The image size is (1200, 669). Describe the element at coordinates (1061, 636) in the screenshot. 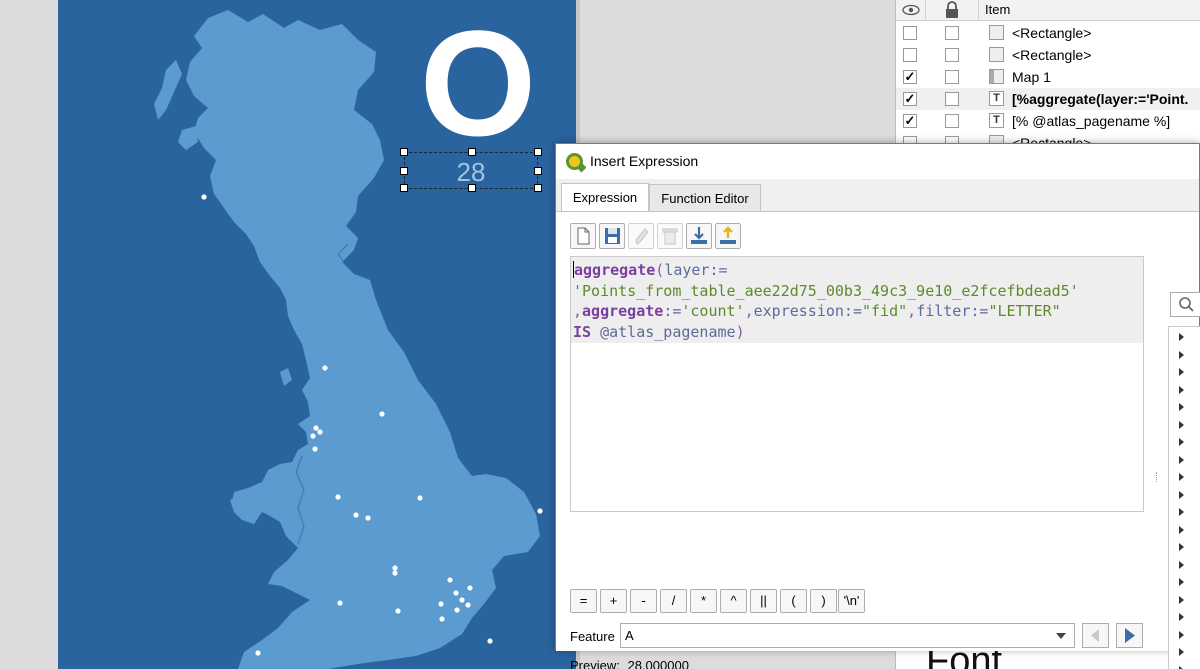

I see `chevron-down-icon` at that location.